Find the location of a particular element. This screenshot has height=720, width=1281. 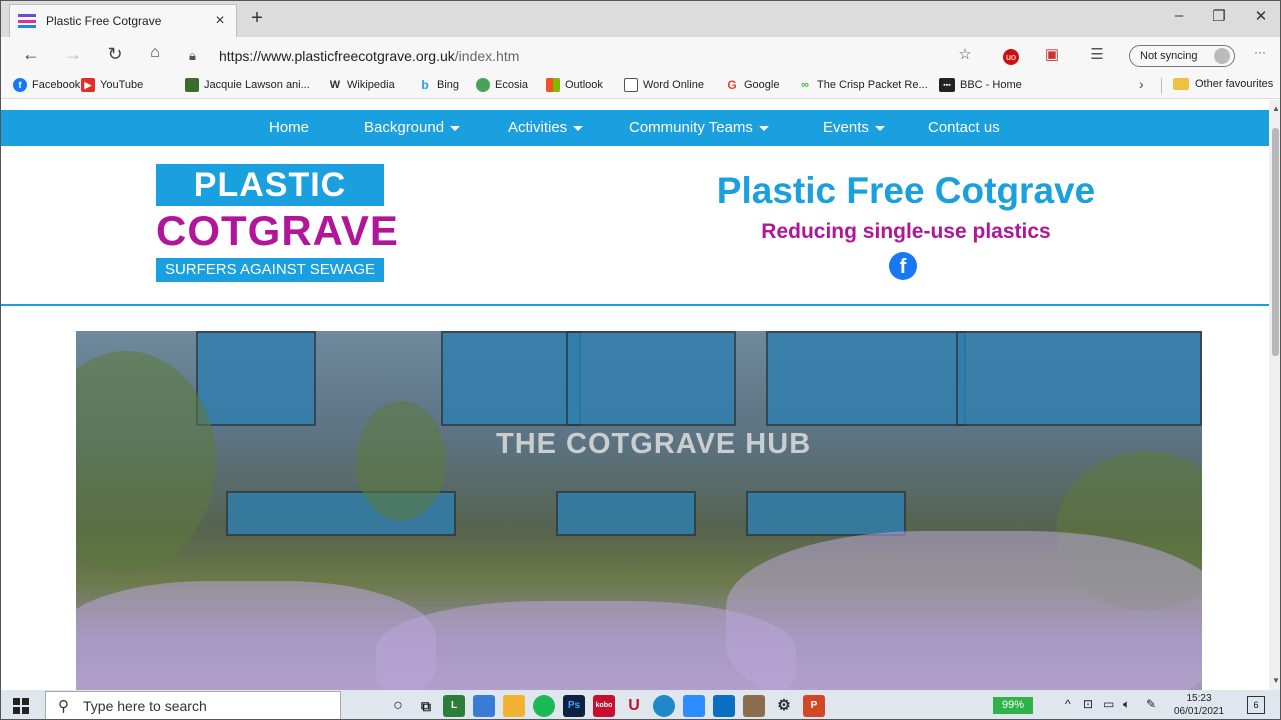

favourite-wikipedia: W Wikipedia is located at coordinates (361, 85).